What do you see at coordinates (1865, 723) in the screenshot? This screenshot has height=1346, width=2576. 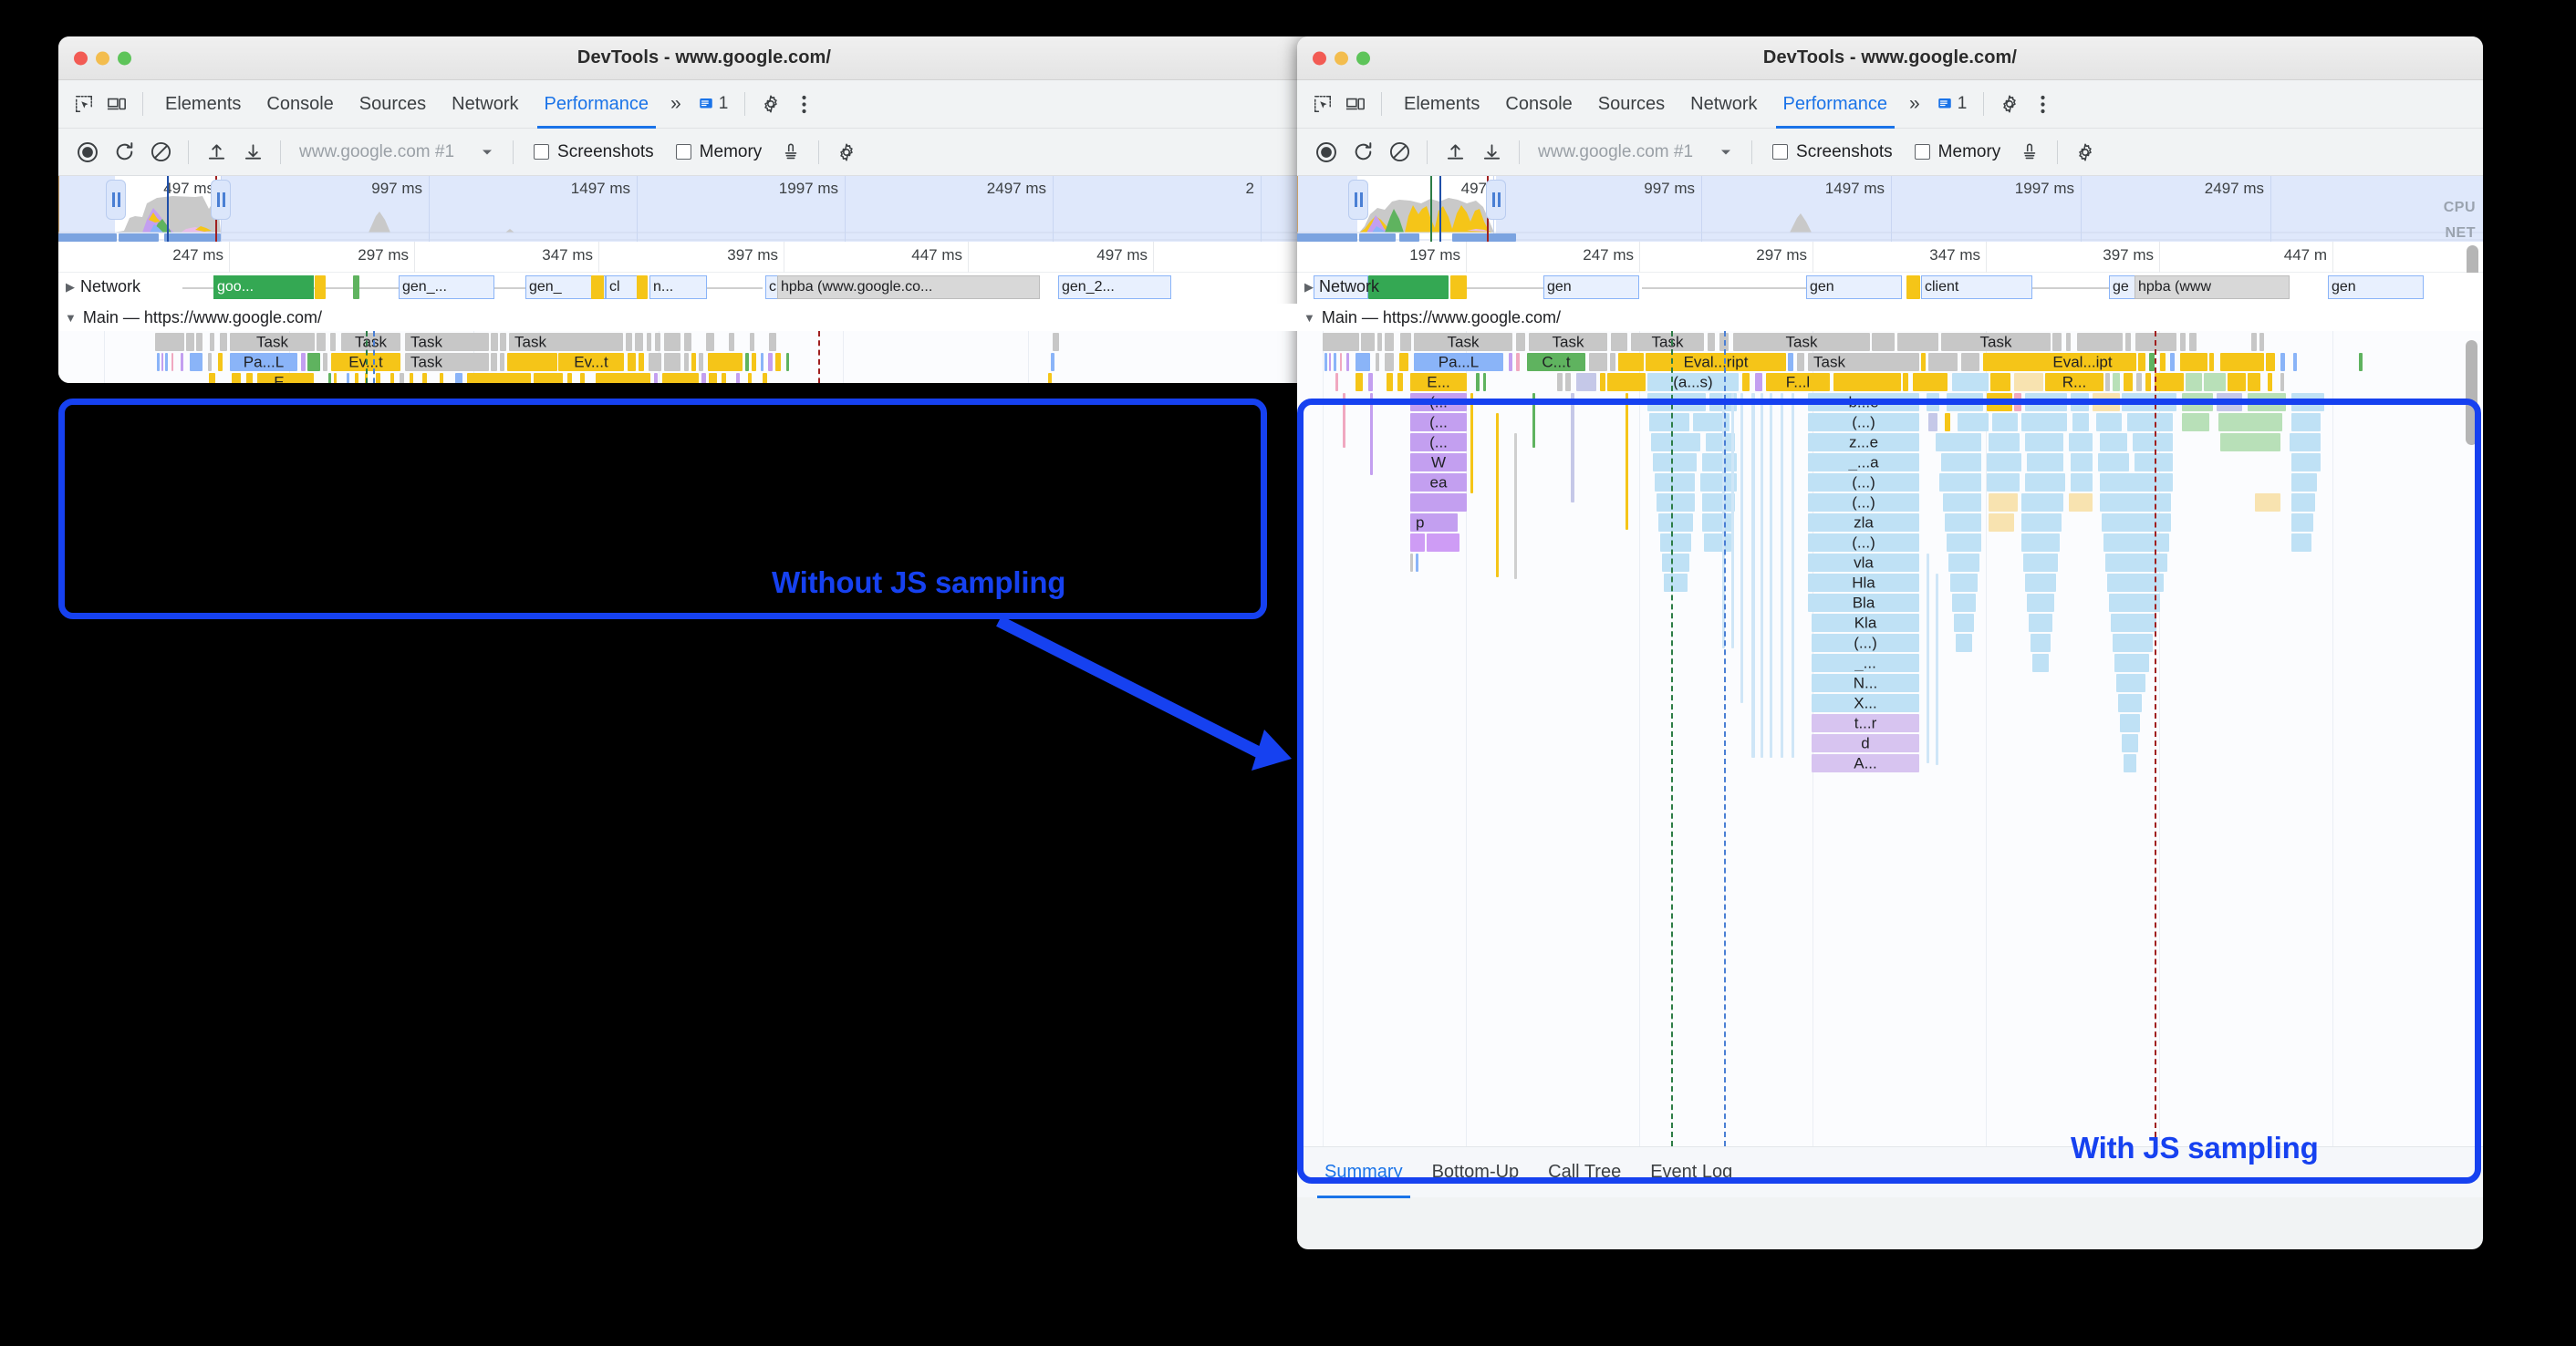 I see `flame-block: t...r` at bounding box center [1865, 723].